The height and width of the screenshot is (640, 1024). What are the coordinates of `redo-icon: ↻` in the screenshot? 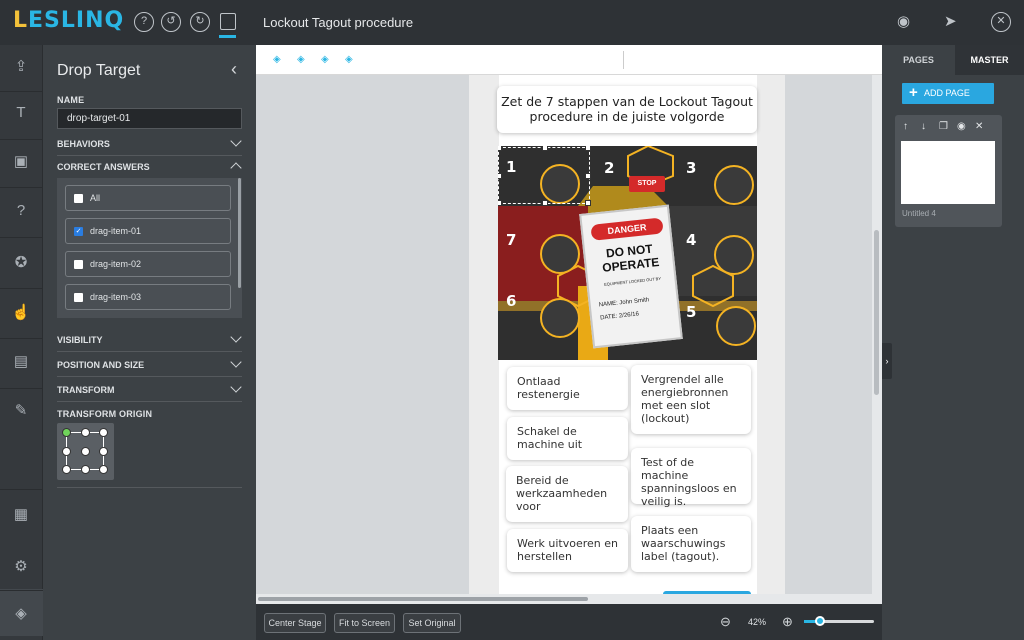 It's located at (200, 22).